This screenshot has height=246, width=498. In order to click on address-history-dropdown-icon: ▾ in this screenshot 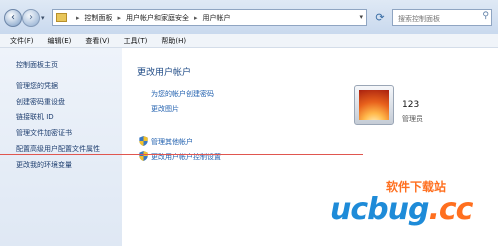, I will do `click(361, 17)`.